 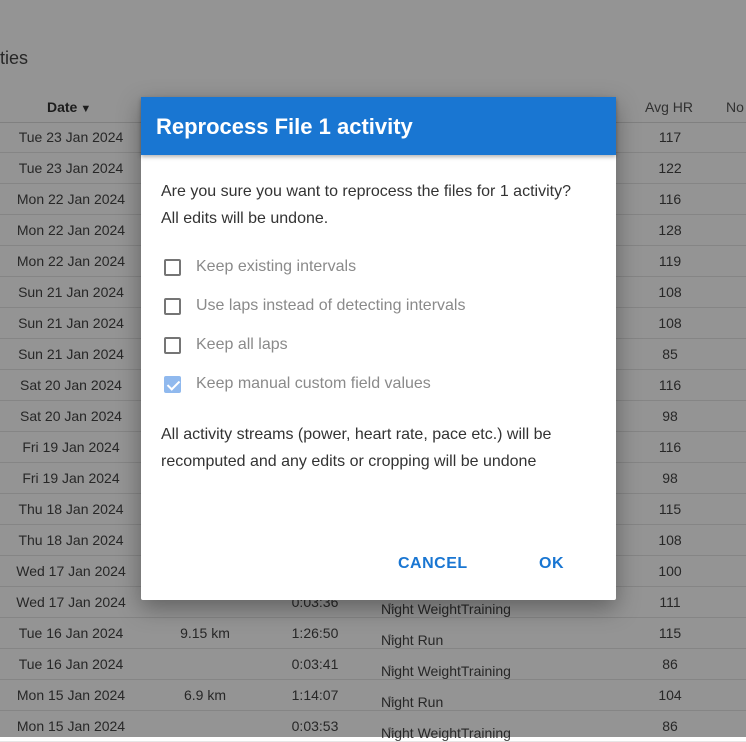 I want to click on dialog-header: Reprocess File 1 activity, so click(x=378, y=126).